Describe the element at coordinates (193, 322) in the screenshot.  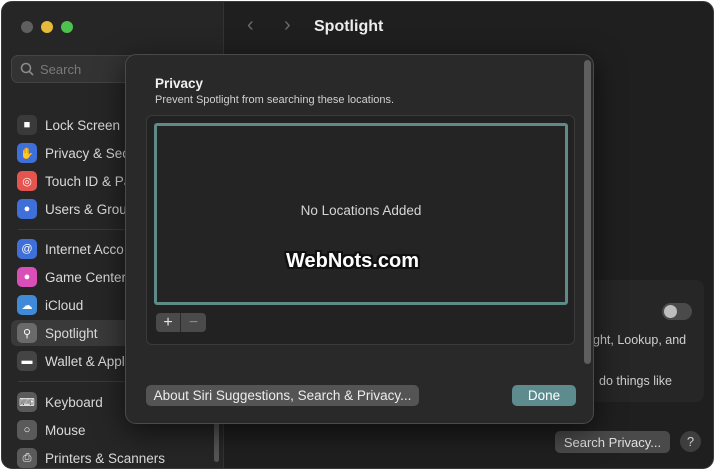
I see `remove-location-button: −` at that location.